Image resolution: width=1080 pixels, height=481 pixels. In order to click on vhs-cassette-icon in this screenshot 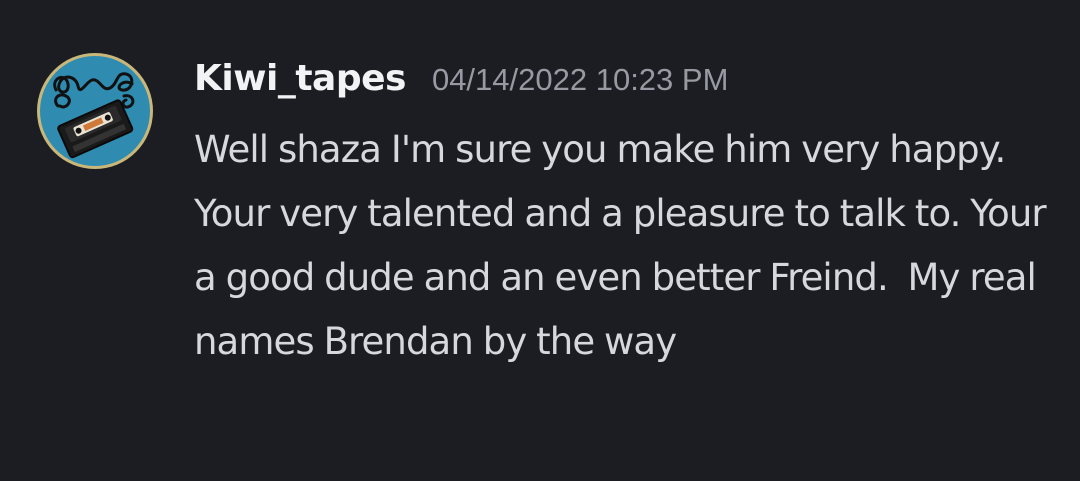, I will do `click(95, 111)`.